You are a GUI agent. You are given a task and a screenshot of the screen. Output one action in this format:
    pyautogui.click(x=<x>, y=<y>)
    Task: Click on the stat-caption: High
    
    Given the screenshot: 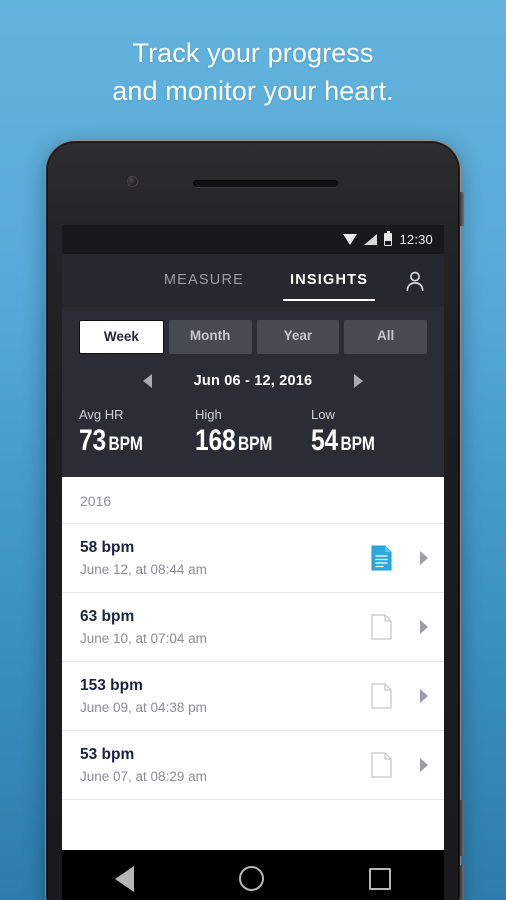 What is the action you would take?
    pyautogui.click(x=208, y=414)
    